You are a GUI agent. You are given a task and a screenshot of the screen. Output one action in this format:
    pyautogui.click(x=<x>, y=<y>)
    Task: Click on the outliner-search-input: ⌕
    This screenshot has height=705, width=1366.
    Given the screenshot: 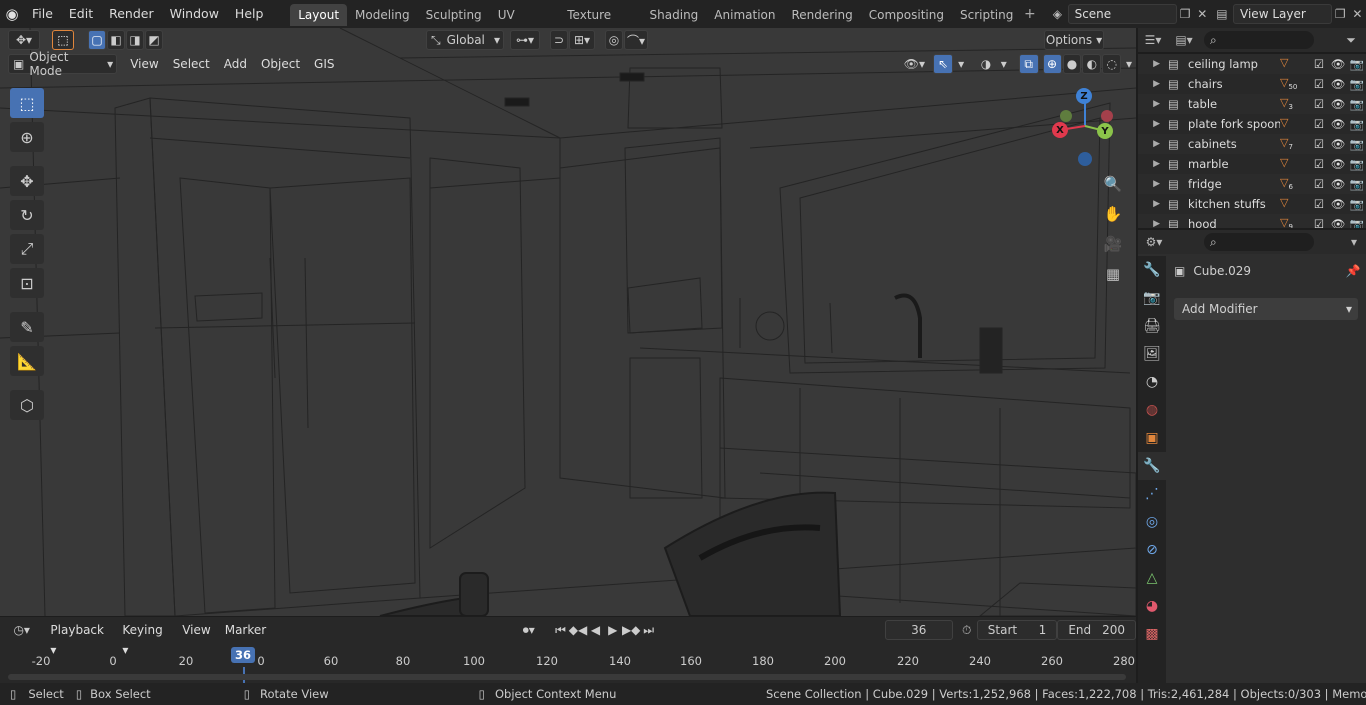 What is the action you would take?
    pyautogui.click(x=1259, y=40)
    